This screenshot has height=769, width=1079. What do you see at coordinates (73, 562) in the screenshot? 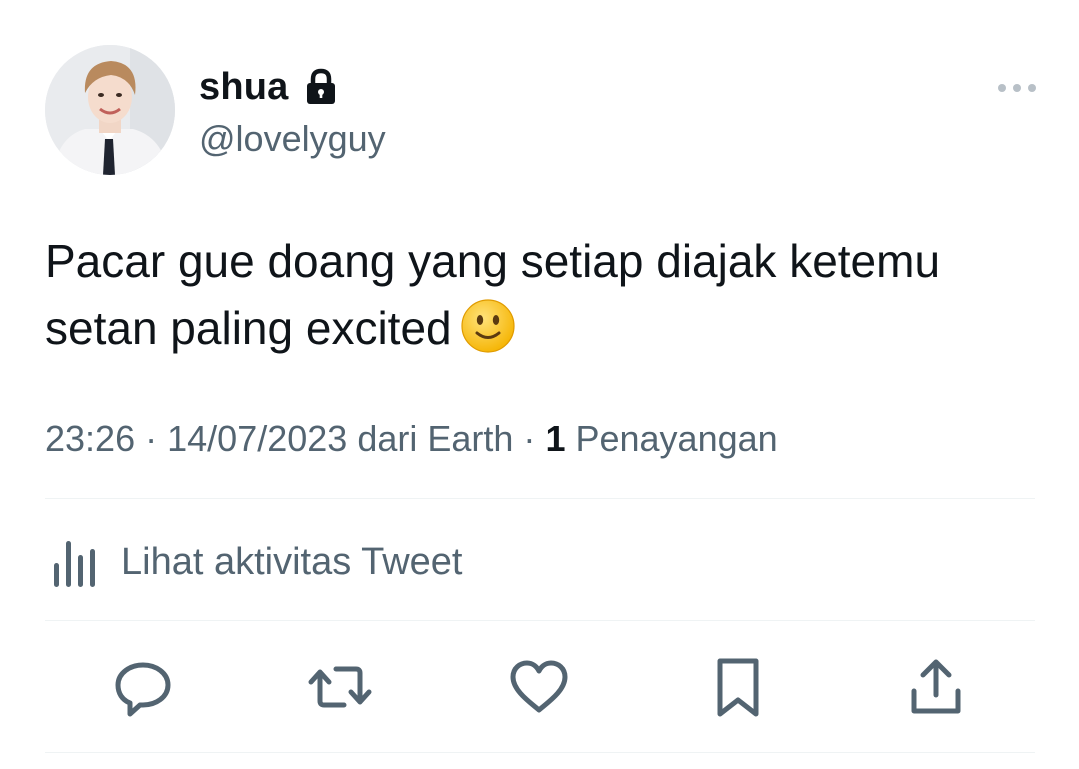
I see `analytics-icon` at bounding box center [73, 562].